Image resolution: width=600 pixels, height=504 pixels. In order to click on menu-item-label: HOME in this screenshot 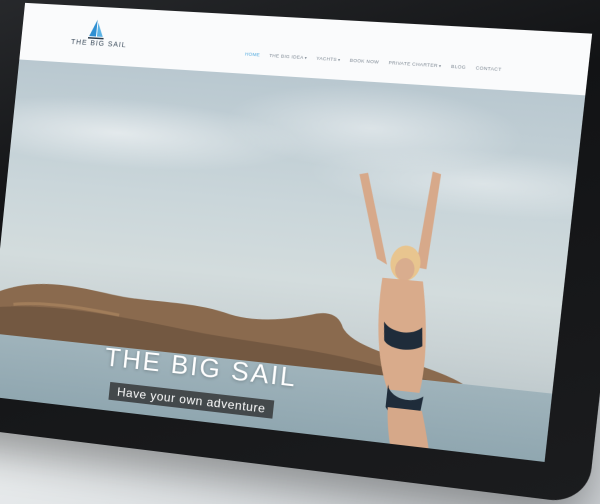, I will do `click(252, 54)`.